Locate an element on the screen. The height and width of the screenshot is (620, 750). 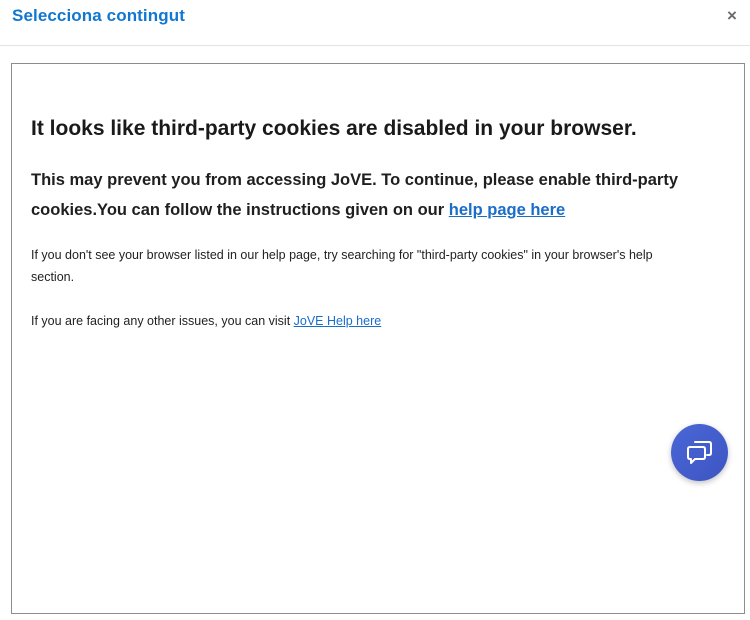
help-page-link: help page here is located at coordinates (507, 210).